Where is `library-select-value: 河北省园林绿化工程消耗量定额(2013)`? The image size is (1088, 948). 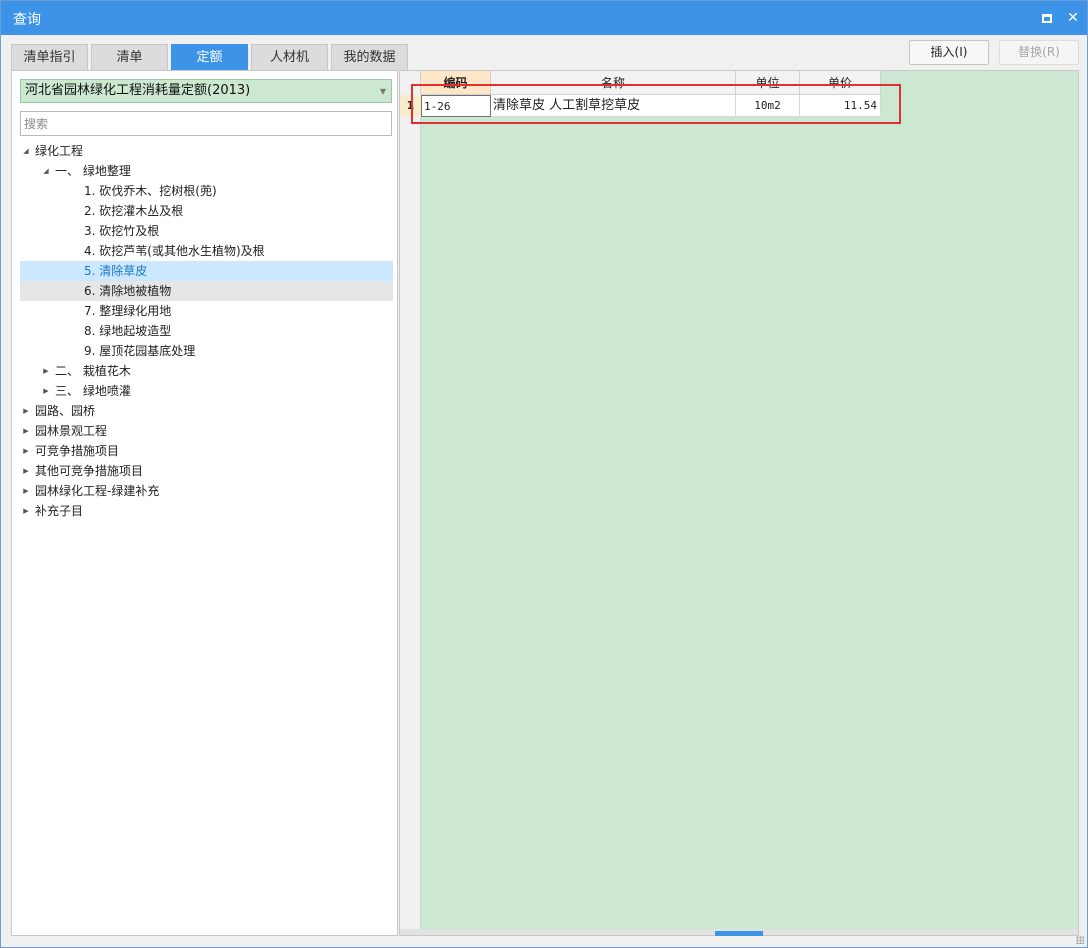 library-select-value: 河北省园林绿化工程消耗量定额(2013) is located at coordinates (138, 90).